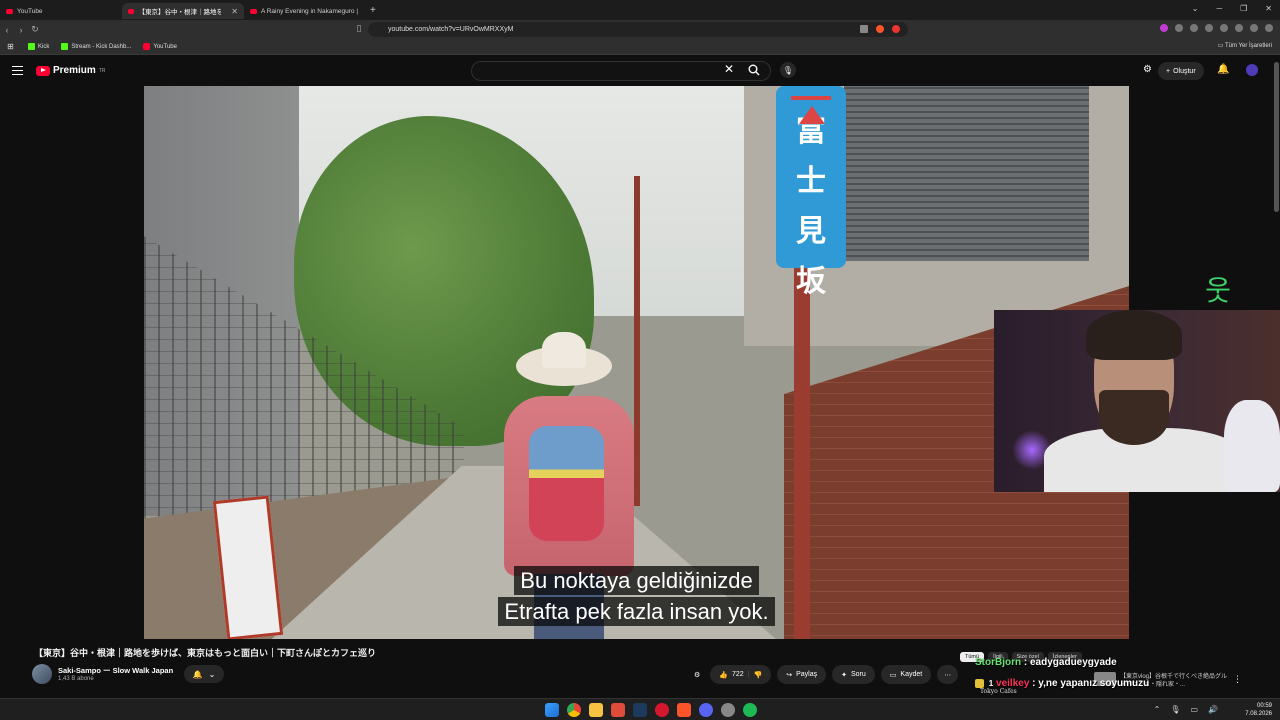 The height and width of the screenshot is (720, 1280). I want to click on back-icon: ‹, so click(7, 30).